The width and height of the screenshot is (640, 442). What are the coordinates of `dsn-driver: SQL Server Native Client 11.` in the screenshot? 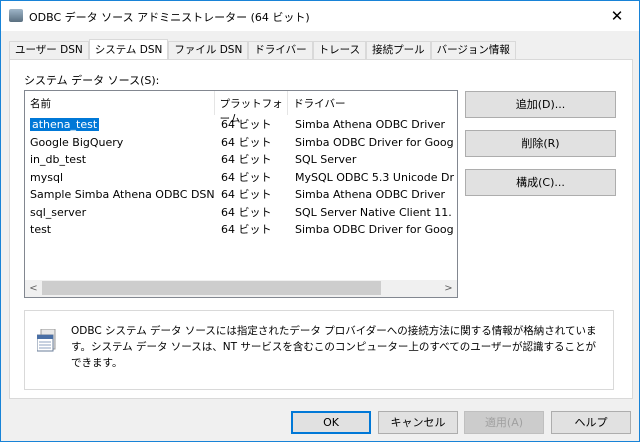 It's located at (373, 212).